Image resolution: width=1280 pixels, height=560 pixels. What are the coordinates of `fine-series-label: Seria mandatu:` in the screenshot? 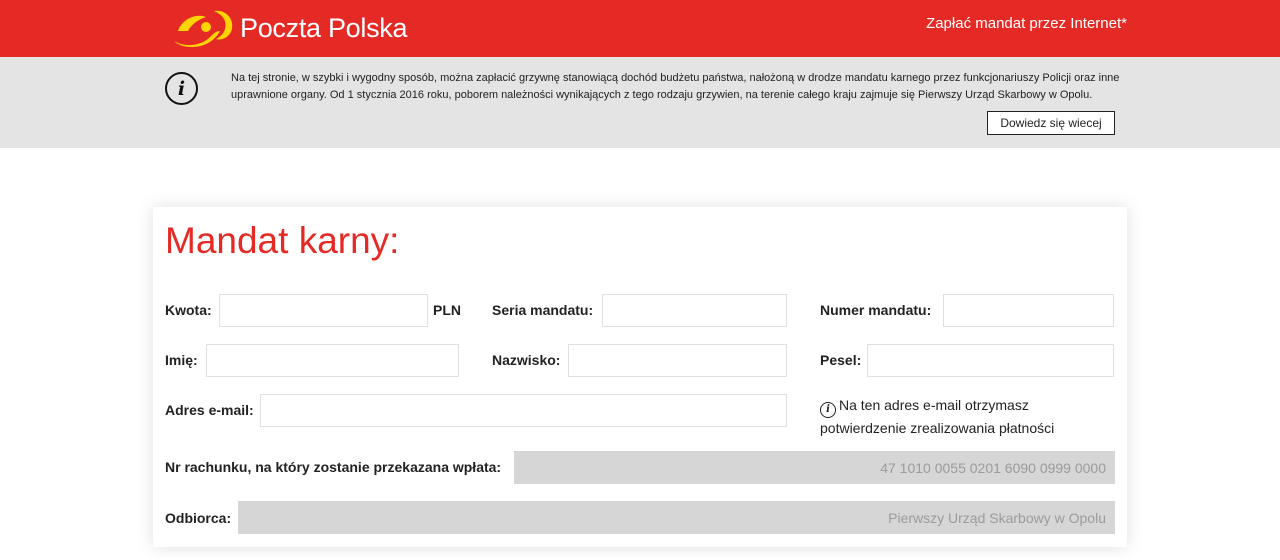 It's located at (543, 310).